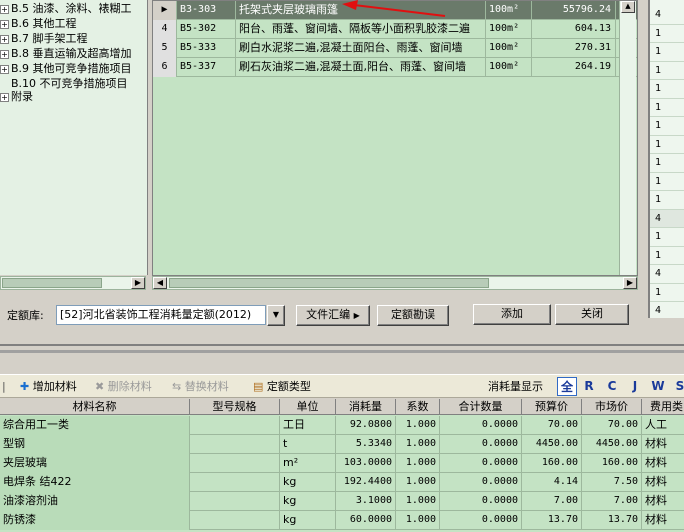 This screenshot has height=532, width=684. Describe the element at coordinates (481, 407) in the screenshot. I see `header-total-qty: 合计数量` at that location.